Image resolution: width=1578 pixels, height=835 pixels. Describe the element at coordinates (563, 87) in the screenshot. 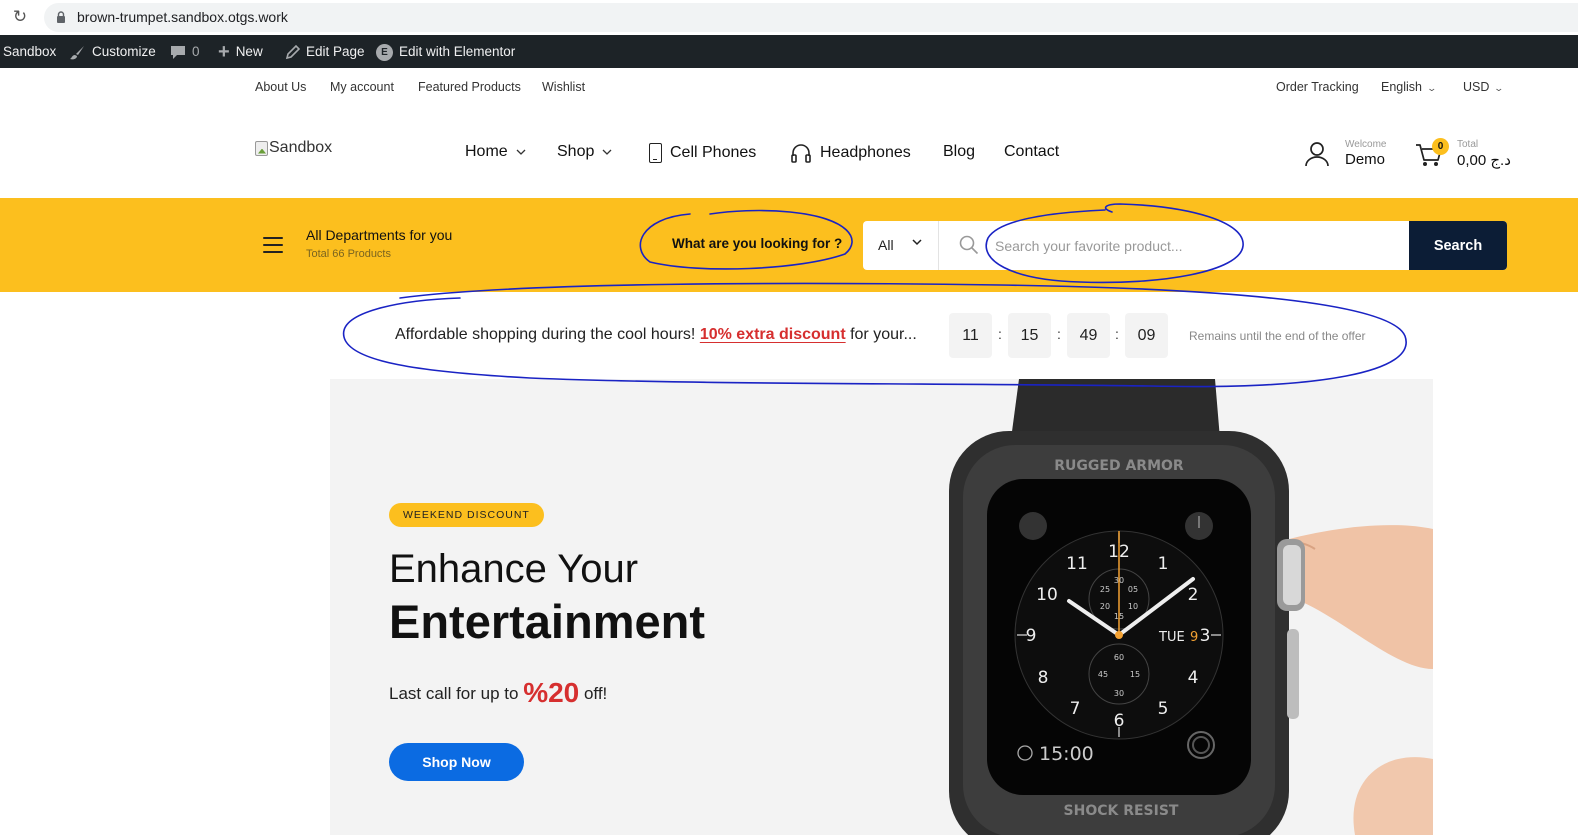

I see `top-link-wishlist: Wishlist` at that location.